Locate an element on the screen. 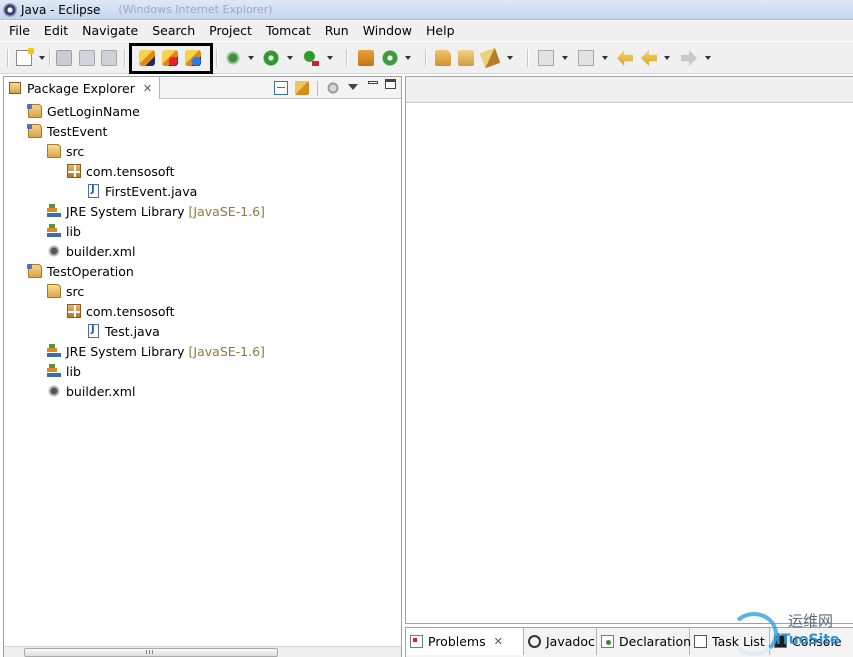  menu-help: Help is located at coordinates (440, 31).